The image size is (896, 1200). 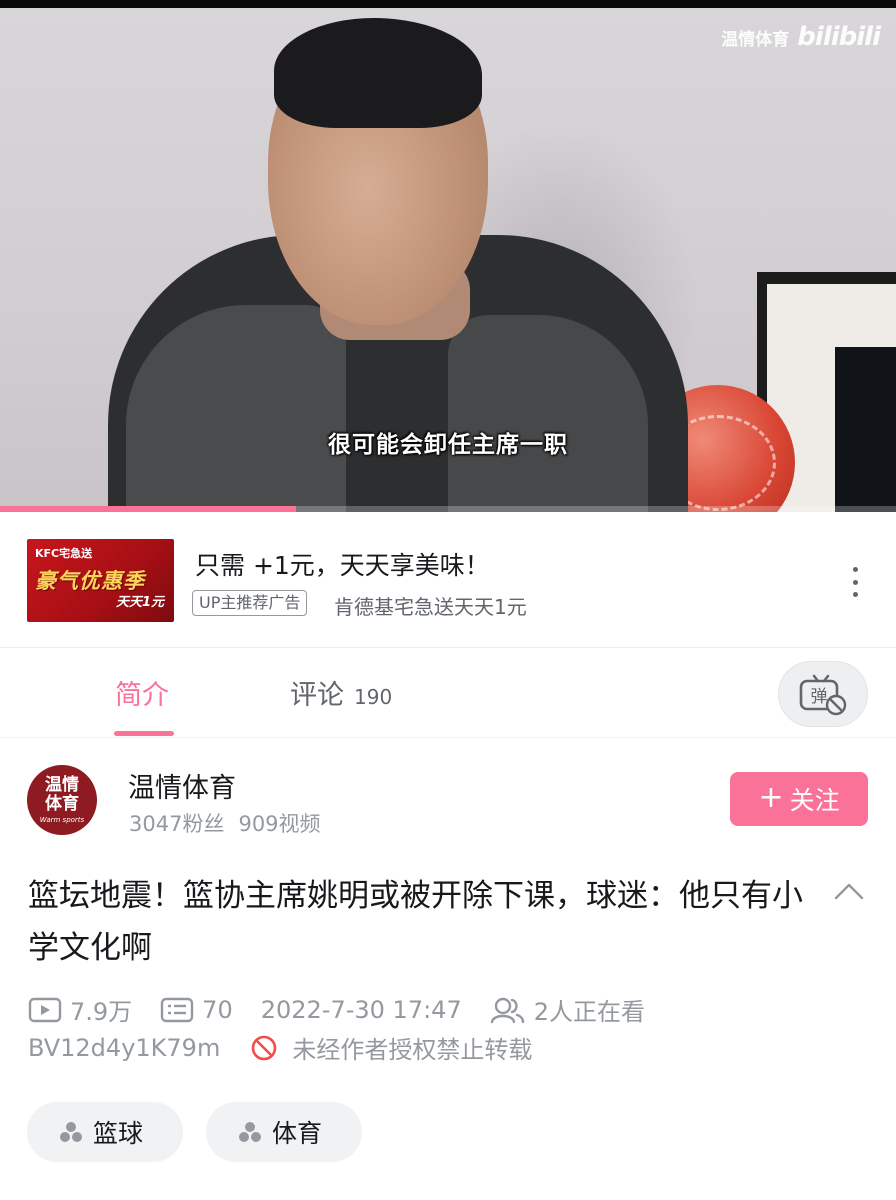 I want to click on watching-stat: 2人正在看, so click(x=567, y=1009).